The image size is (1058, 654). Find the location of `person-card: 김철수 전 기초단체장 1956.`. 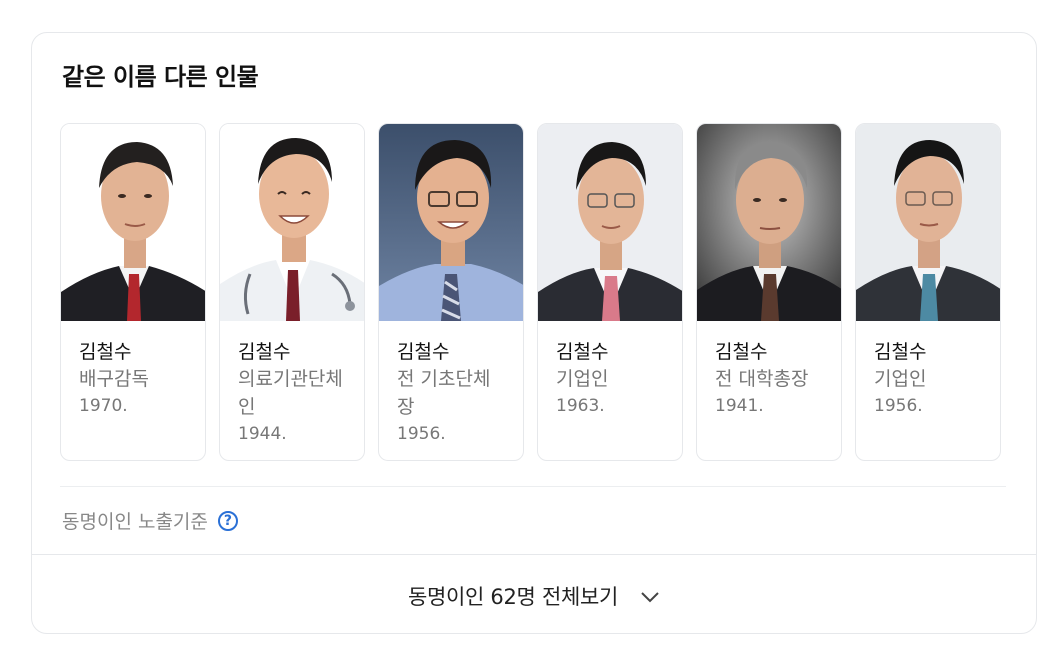

person-card: 김철수 전 기초단체장 1956. is located at coordinates (451, 292).